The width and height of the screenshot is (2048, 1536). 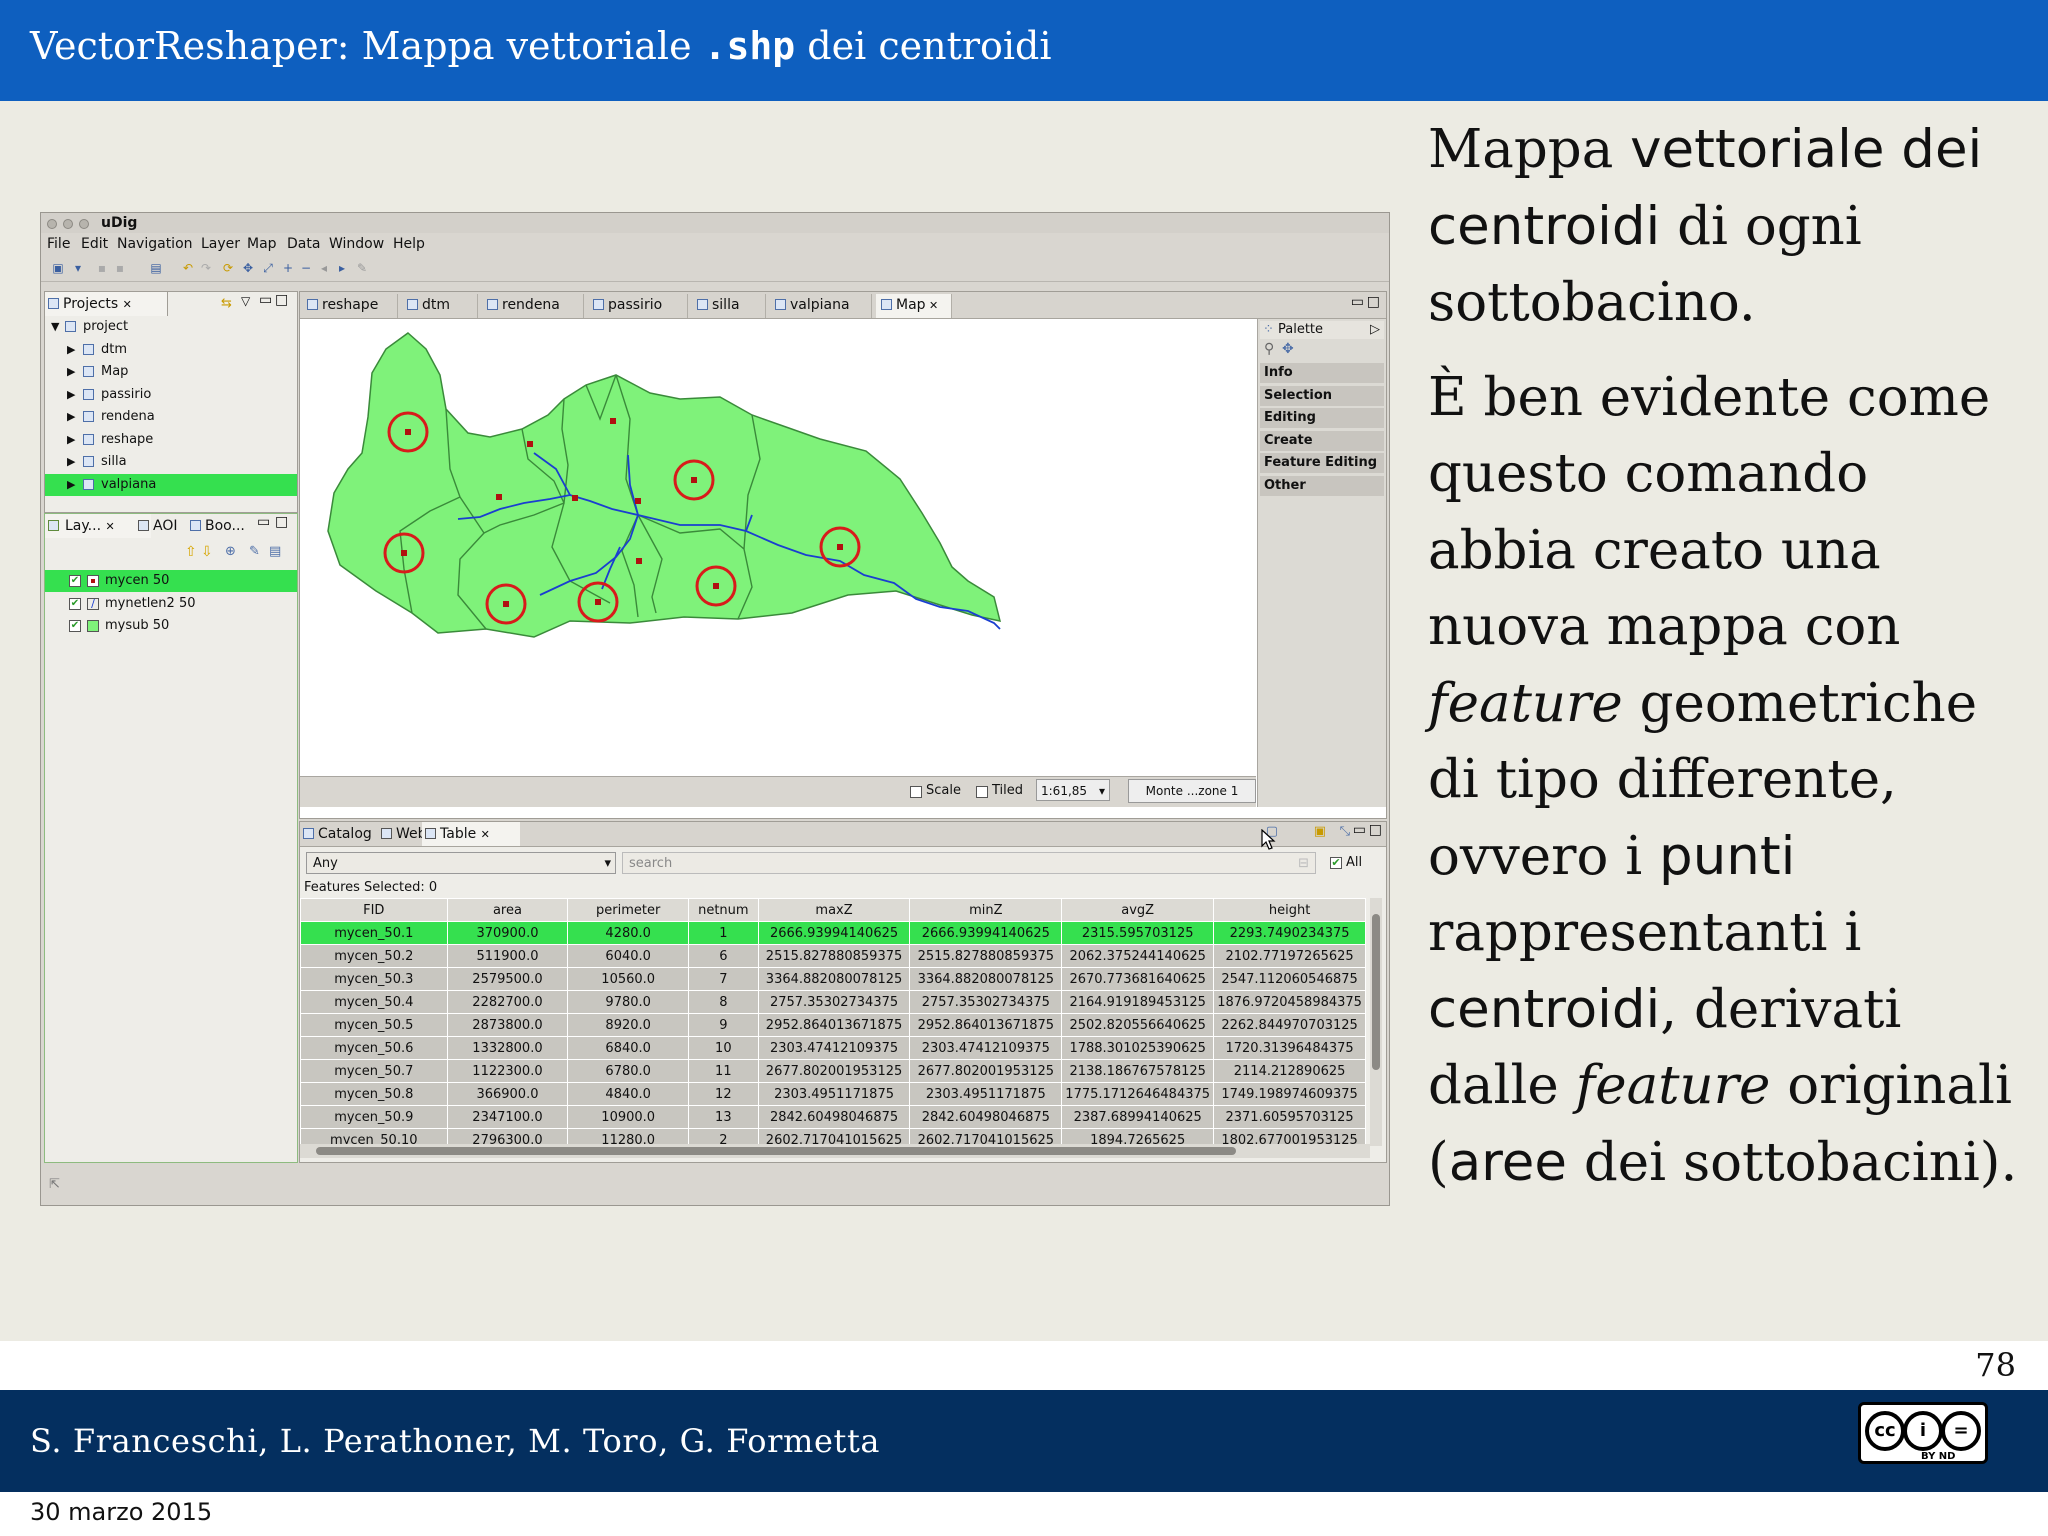 I want to click on map-canvas, so click(x=778, y=548).